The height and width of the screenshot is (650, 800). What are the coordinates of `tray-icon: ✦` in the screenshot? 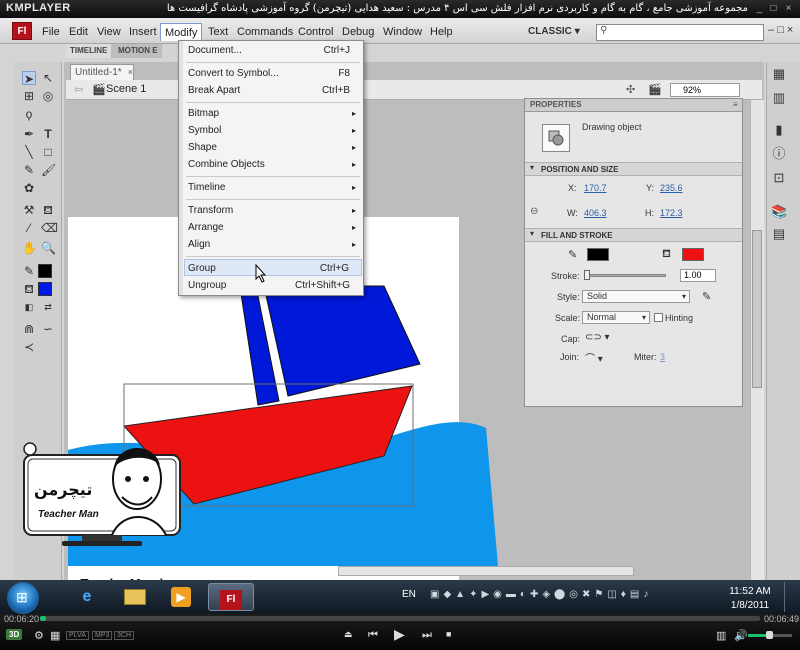 It's located at (475, 594).